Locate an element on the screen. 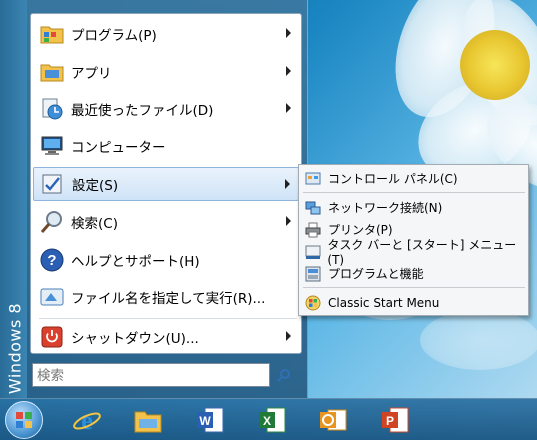 This screenshot has height=440, width=537. svg-text: W is located at coordinates (205, 421).